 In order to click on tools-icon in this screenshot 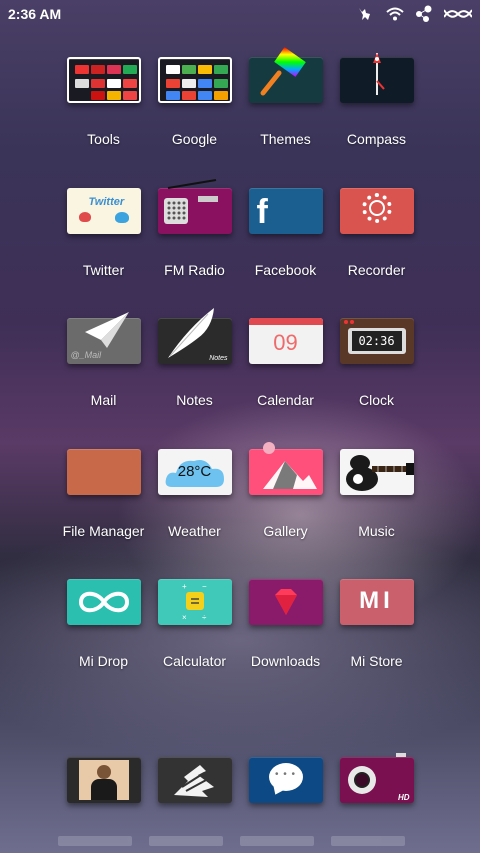, I will do `click(103, 80)`.